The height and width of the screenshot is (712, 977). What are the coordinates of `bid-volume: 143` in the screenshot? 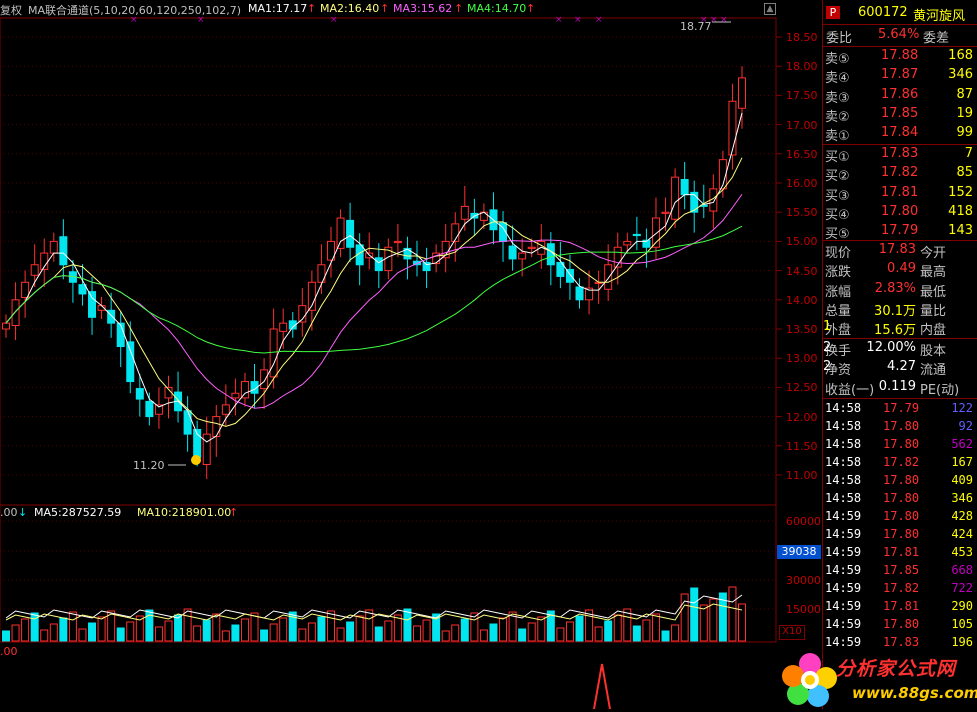 It's located at (960, 231).